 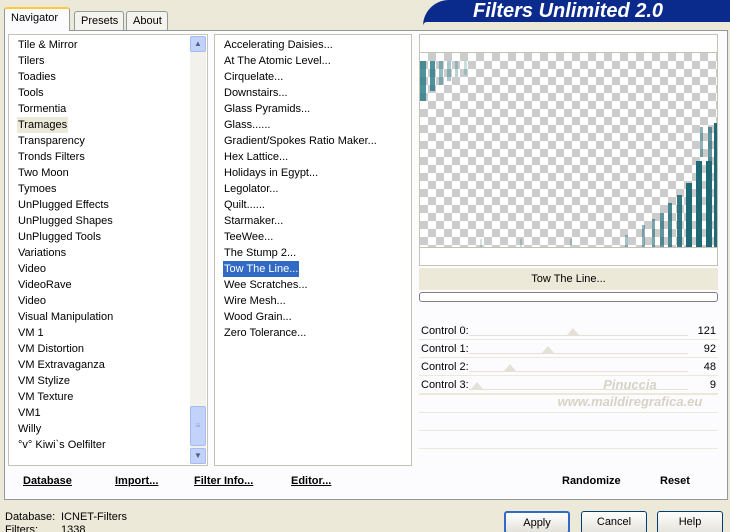 I want to click on category-item: Tile & Mirror, so click(x=47, y=45).